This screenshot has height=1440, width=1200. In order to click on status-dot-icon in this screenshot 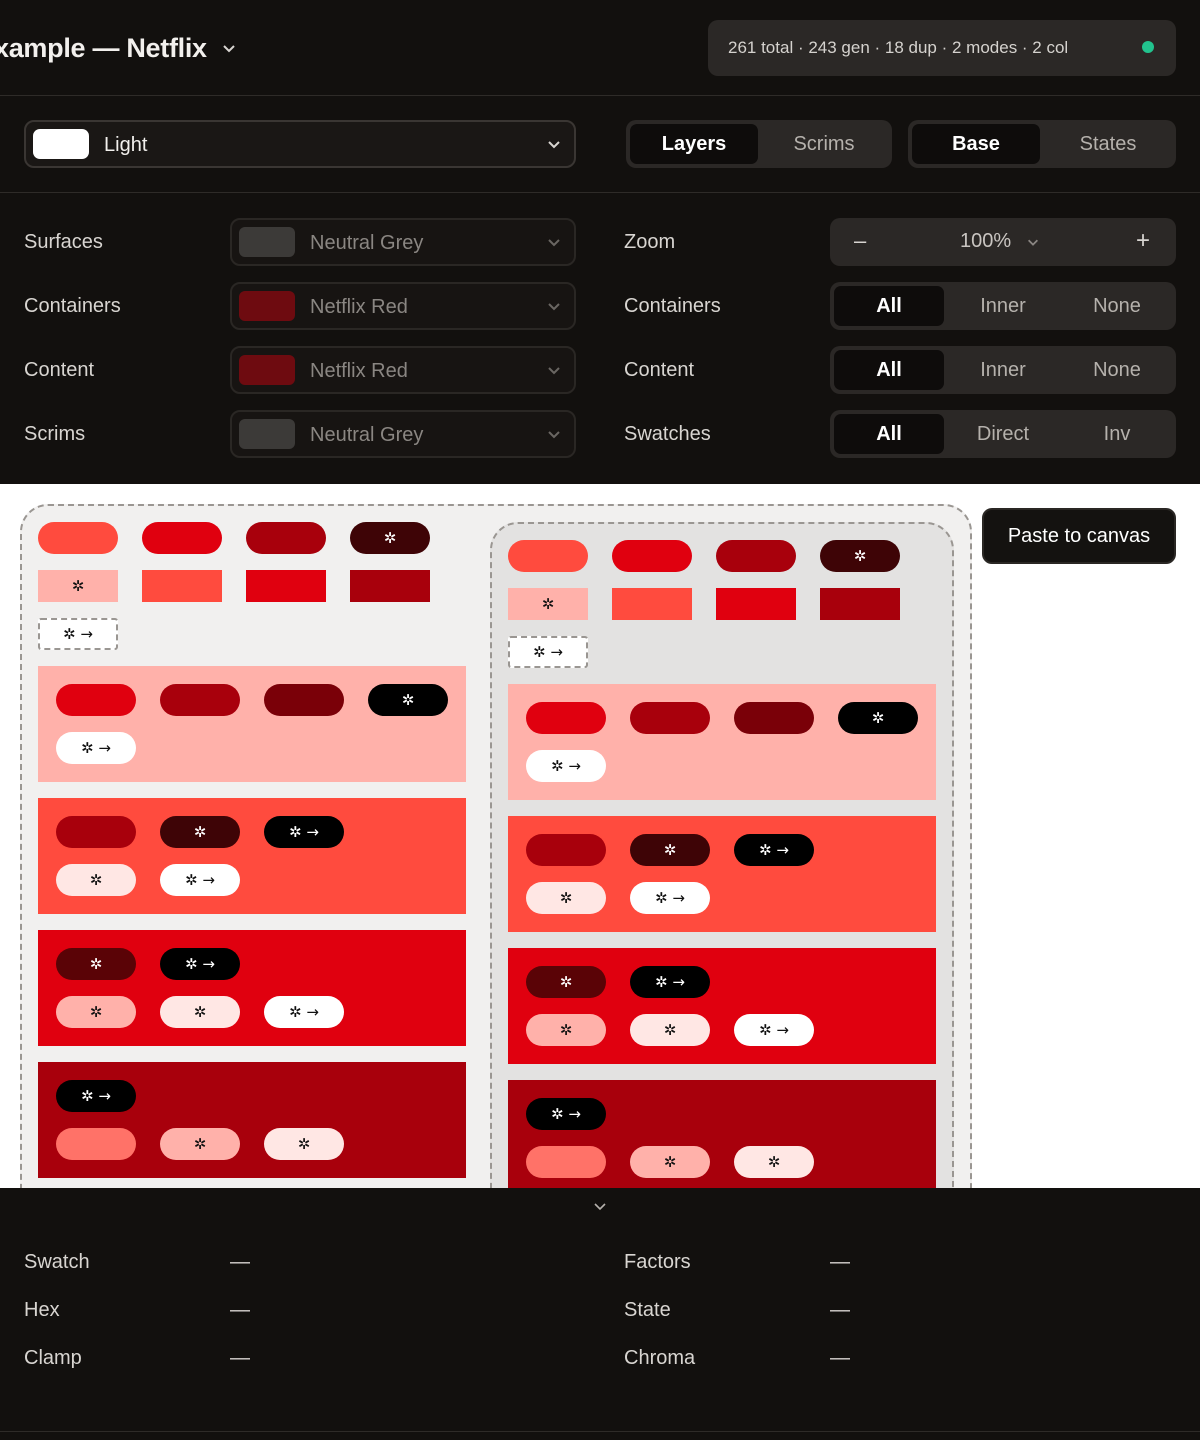, I will do `click(1148, 47)`.